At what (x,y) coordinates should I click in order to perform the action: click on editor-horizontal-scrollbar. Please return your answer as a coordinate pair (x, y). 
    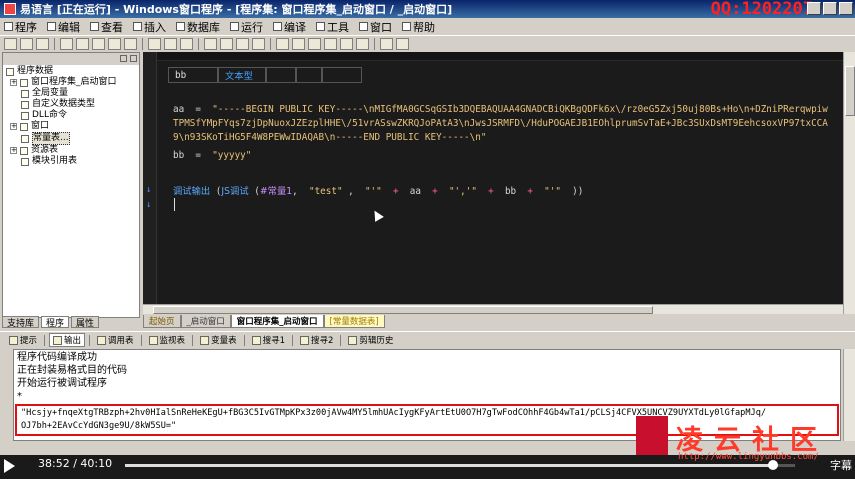
    Looking at the image, I should click on (493, 309).